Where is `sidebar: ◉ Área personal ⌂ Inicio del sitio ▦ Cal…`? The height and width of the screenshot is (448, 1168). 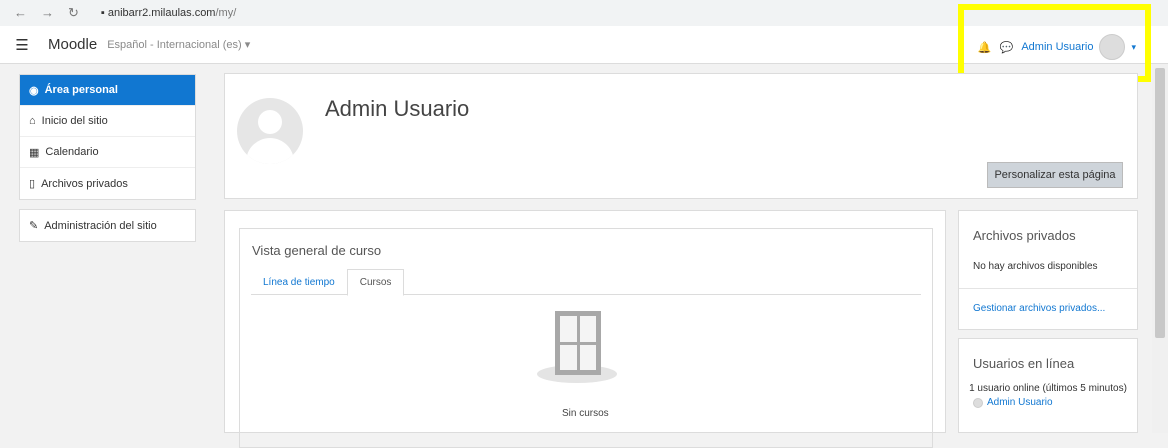
sidebar: ◉ Área personal ⌂ Inicio del sitio ▦ Cal… is located at coordinates (107, 162).